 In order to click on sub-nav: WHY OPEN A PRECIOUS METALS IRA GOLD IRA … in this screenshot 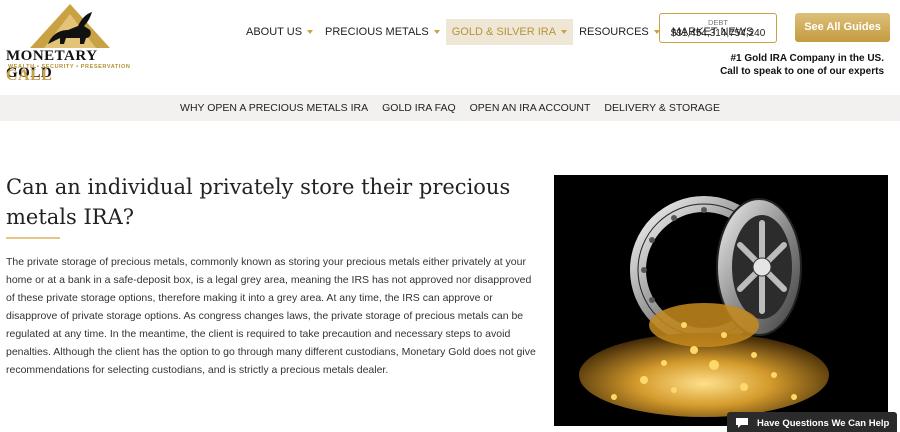, I will do `click(450, 108)`.